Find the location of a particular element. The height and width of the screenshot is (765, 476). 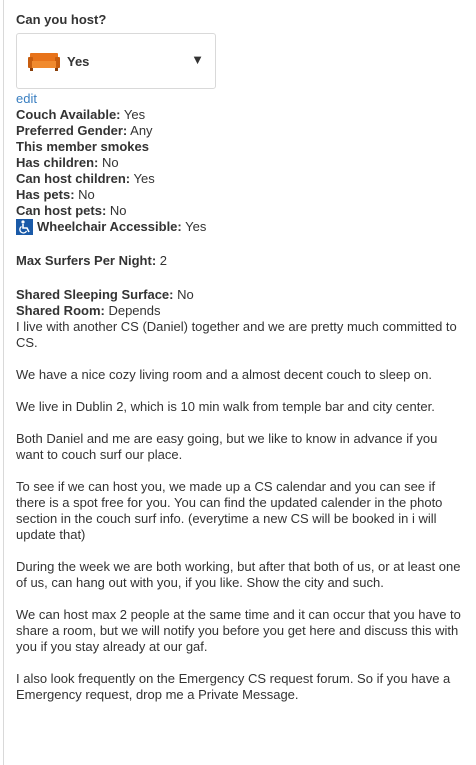

detail-wheelchair: Wheelchair Accessible: Yes is located at coordinates (242, 227).